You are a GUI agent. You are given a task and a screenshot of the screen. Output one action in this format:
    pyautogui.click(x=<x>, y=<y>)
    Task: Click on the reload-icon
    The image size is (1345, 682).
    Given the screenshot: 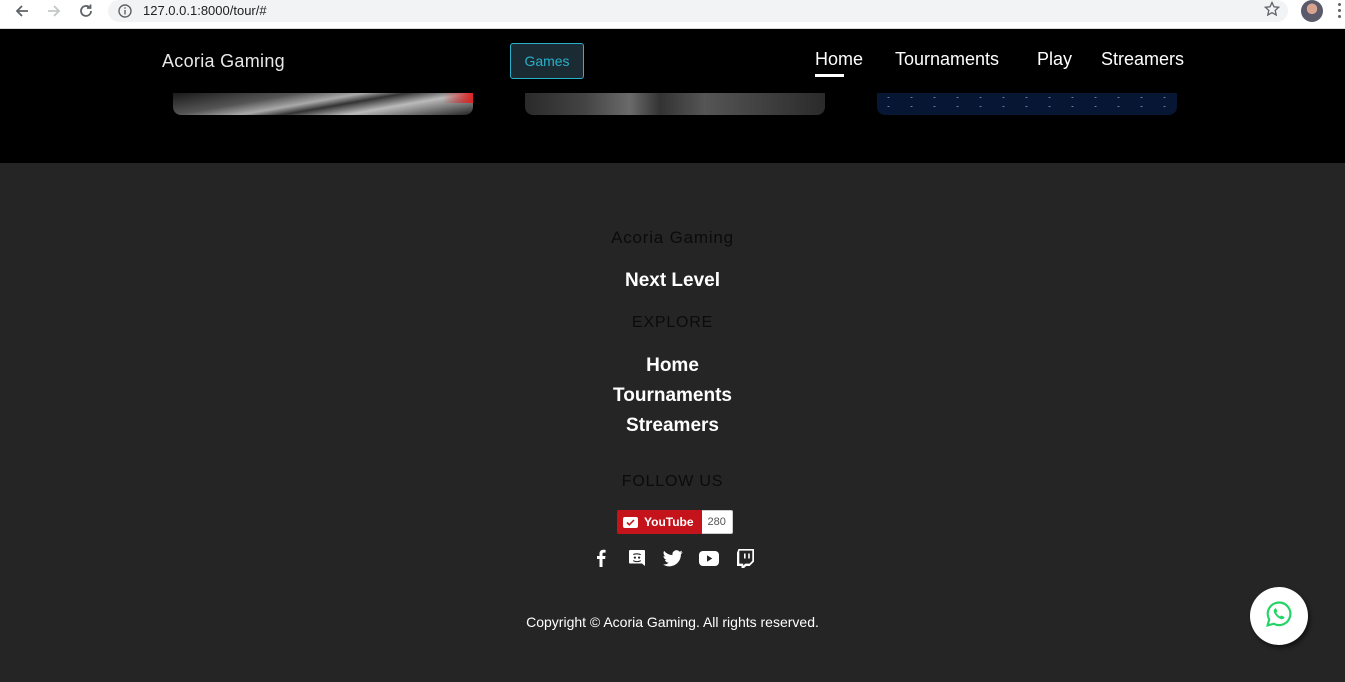 What is the action you would take?
    pyautogui.click(x=86, y=11)
    